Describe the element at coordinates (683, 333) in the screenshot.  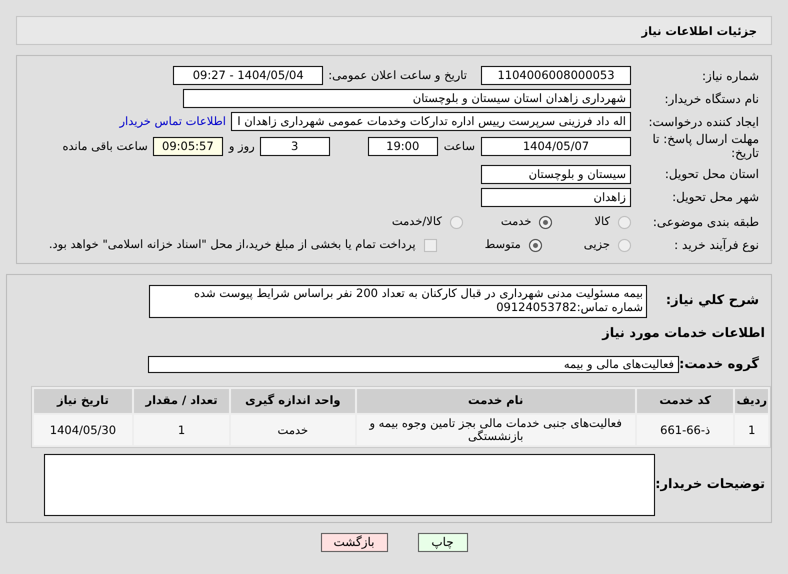
I see `section-title: اطلاعات خدمات مورد نیاز` at that location.